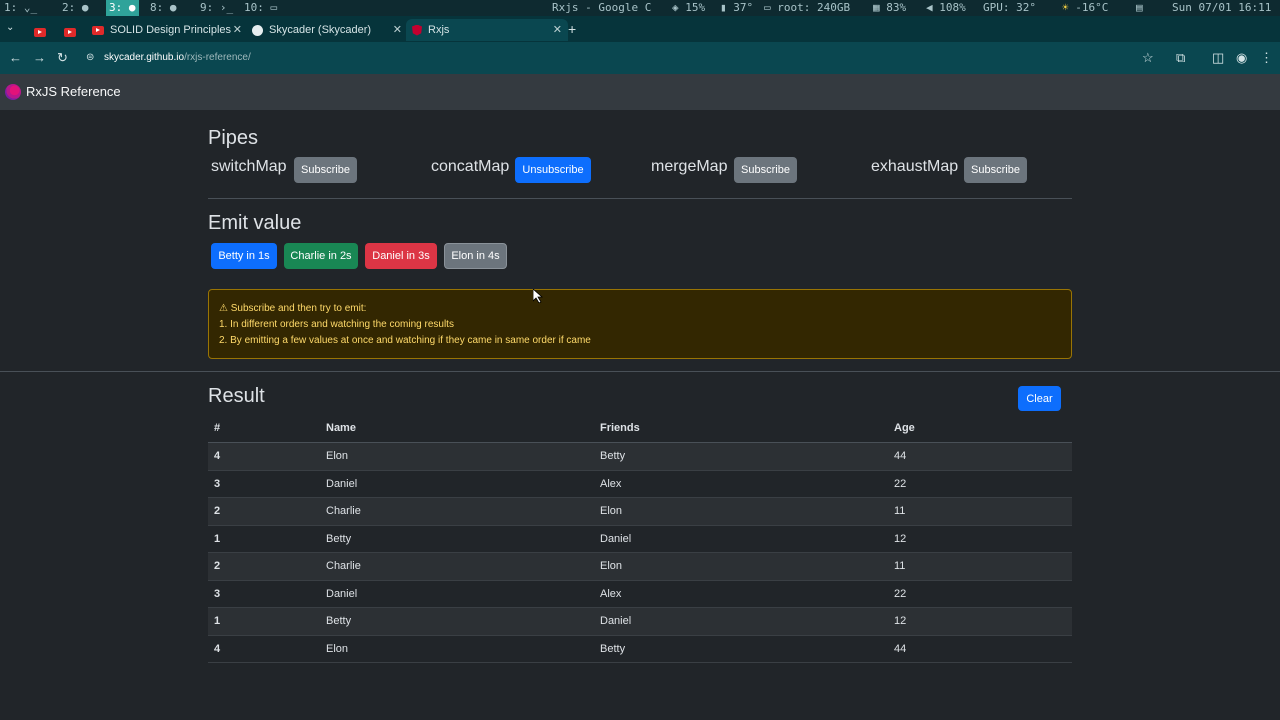 The image size is (1280, 720). What do you see at coordinates (217, 57) in the screenshot?
I see `url-path: /rxjs-reference/` at bounding box center [217, 57].